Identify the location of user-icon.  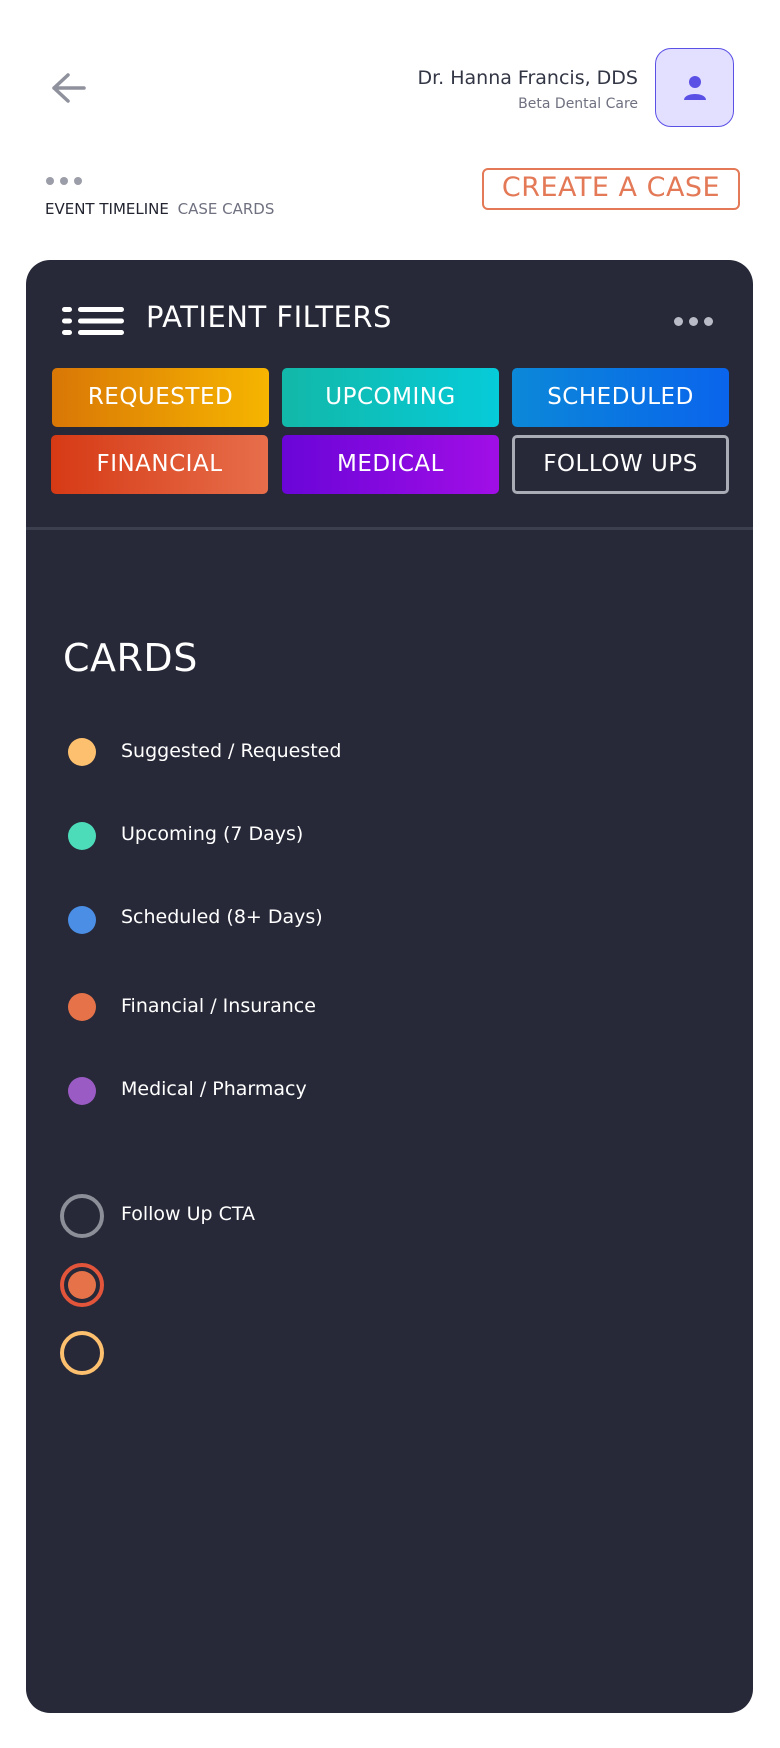
(694, 87).